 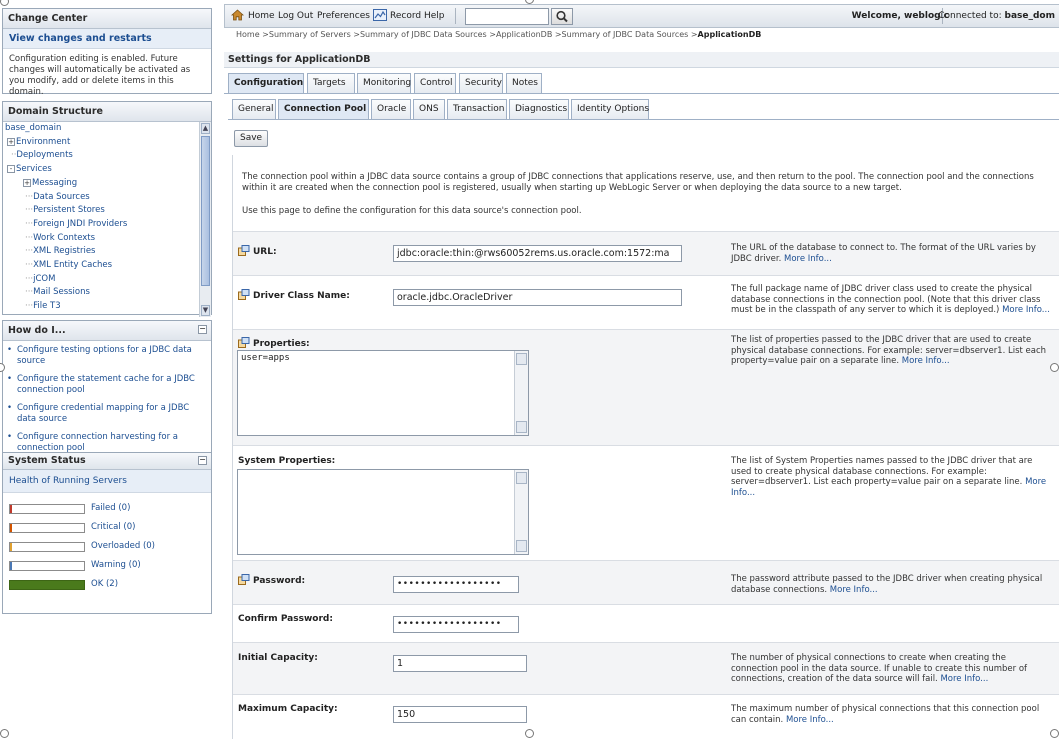 I want to click on tree-scrollbar: ▲ ▼, so click(x=205, y=219).